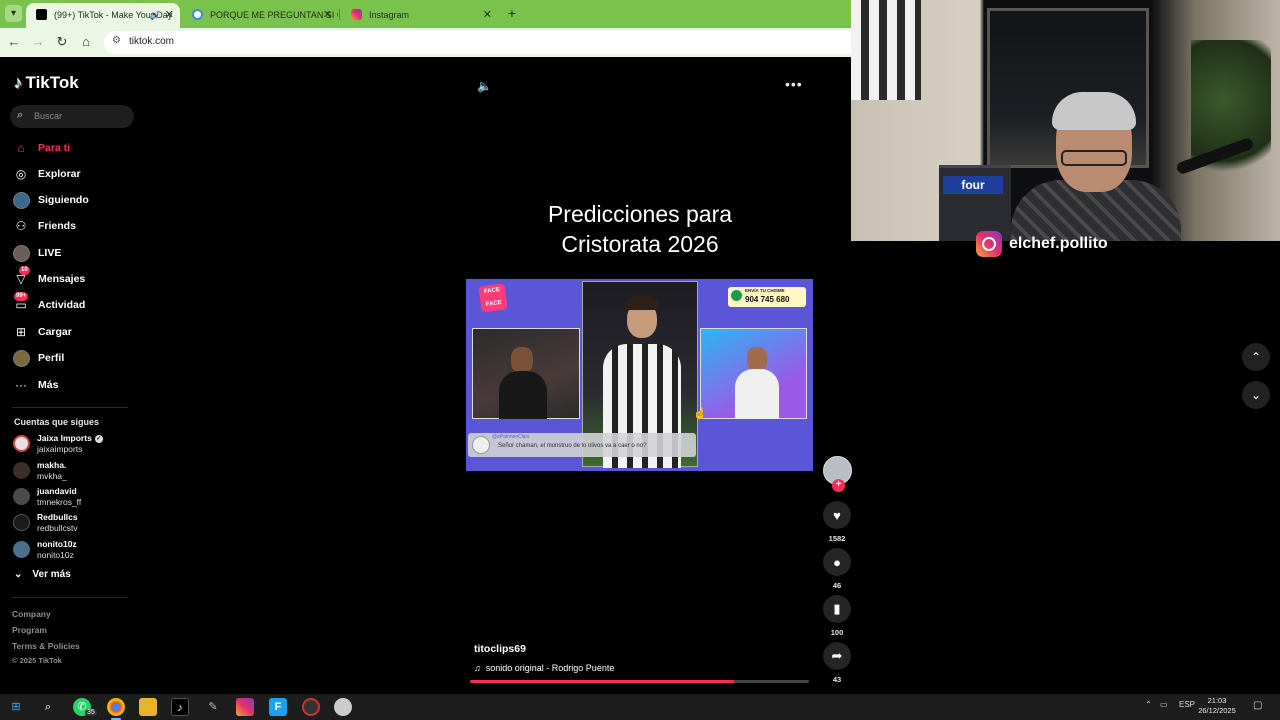 The image size is (1280, 720). Describe the element at coordinates (21, 522) in the screenshot. I see `account-avatar` at that location.